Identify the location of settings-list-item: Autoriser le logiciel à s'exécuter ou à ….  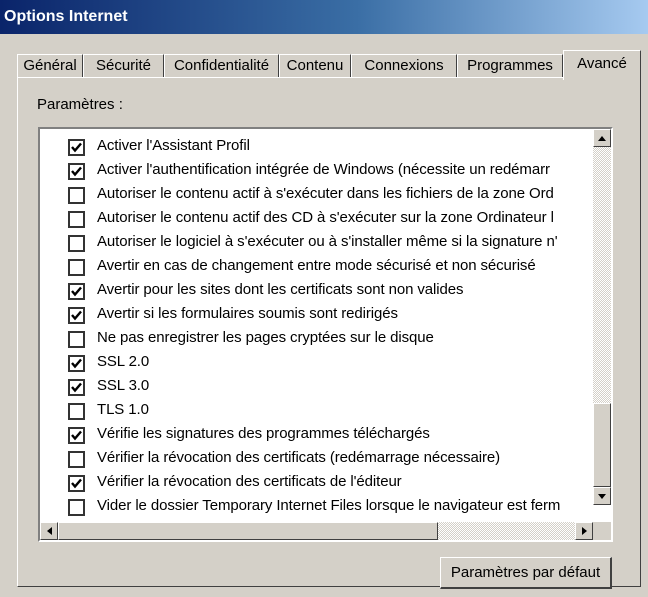
(317, 243).